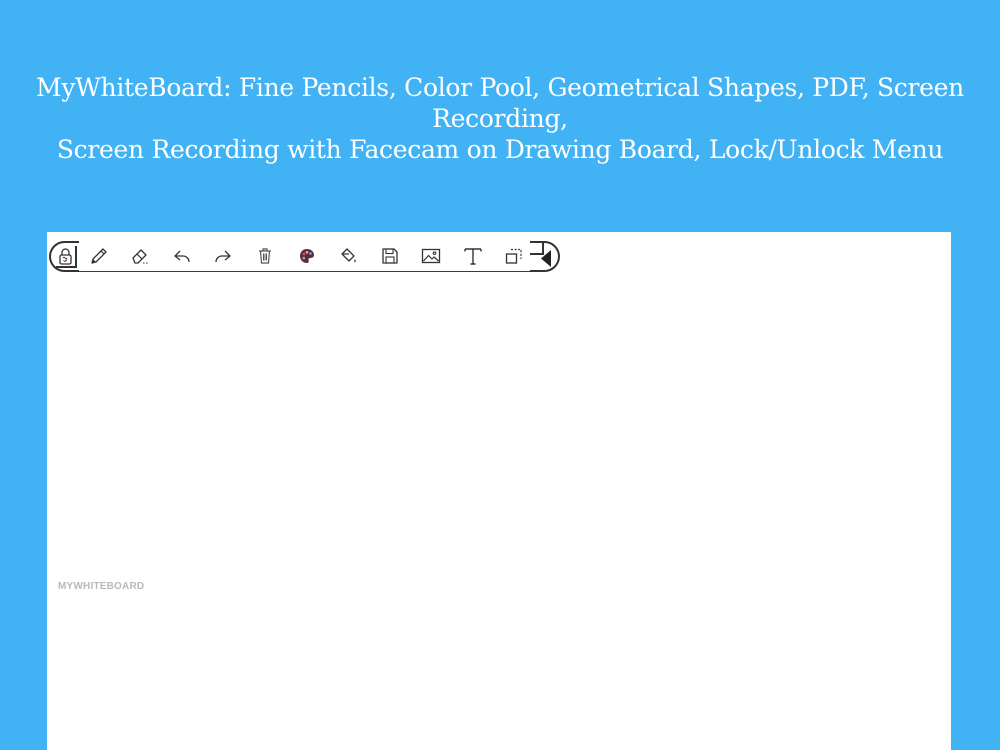 Image resolution: width=1000 pixels, height=750 pixels. I want to click on trash-icon, so click(265, 256).